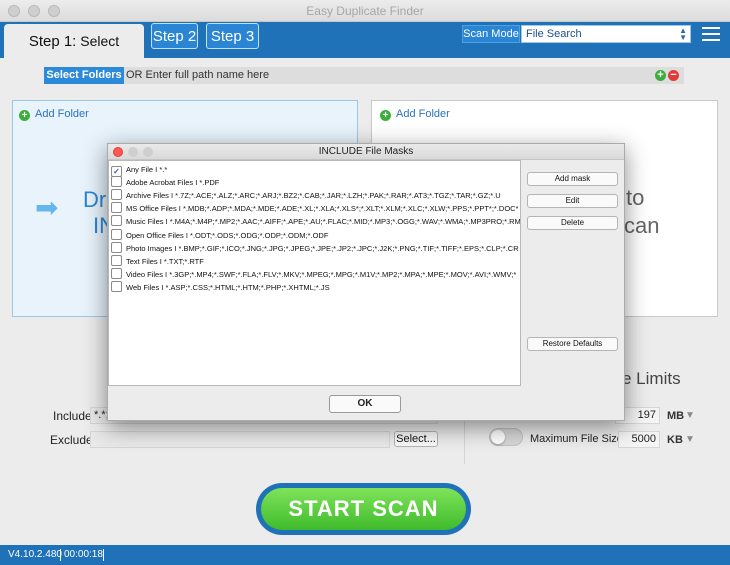 This screenshot has height=565, width=730. Describe the element at coordinates (54, 114) in the screenshot. I see `add-folder-link-left: + Add Folder` at that location.